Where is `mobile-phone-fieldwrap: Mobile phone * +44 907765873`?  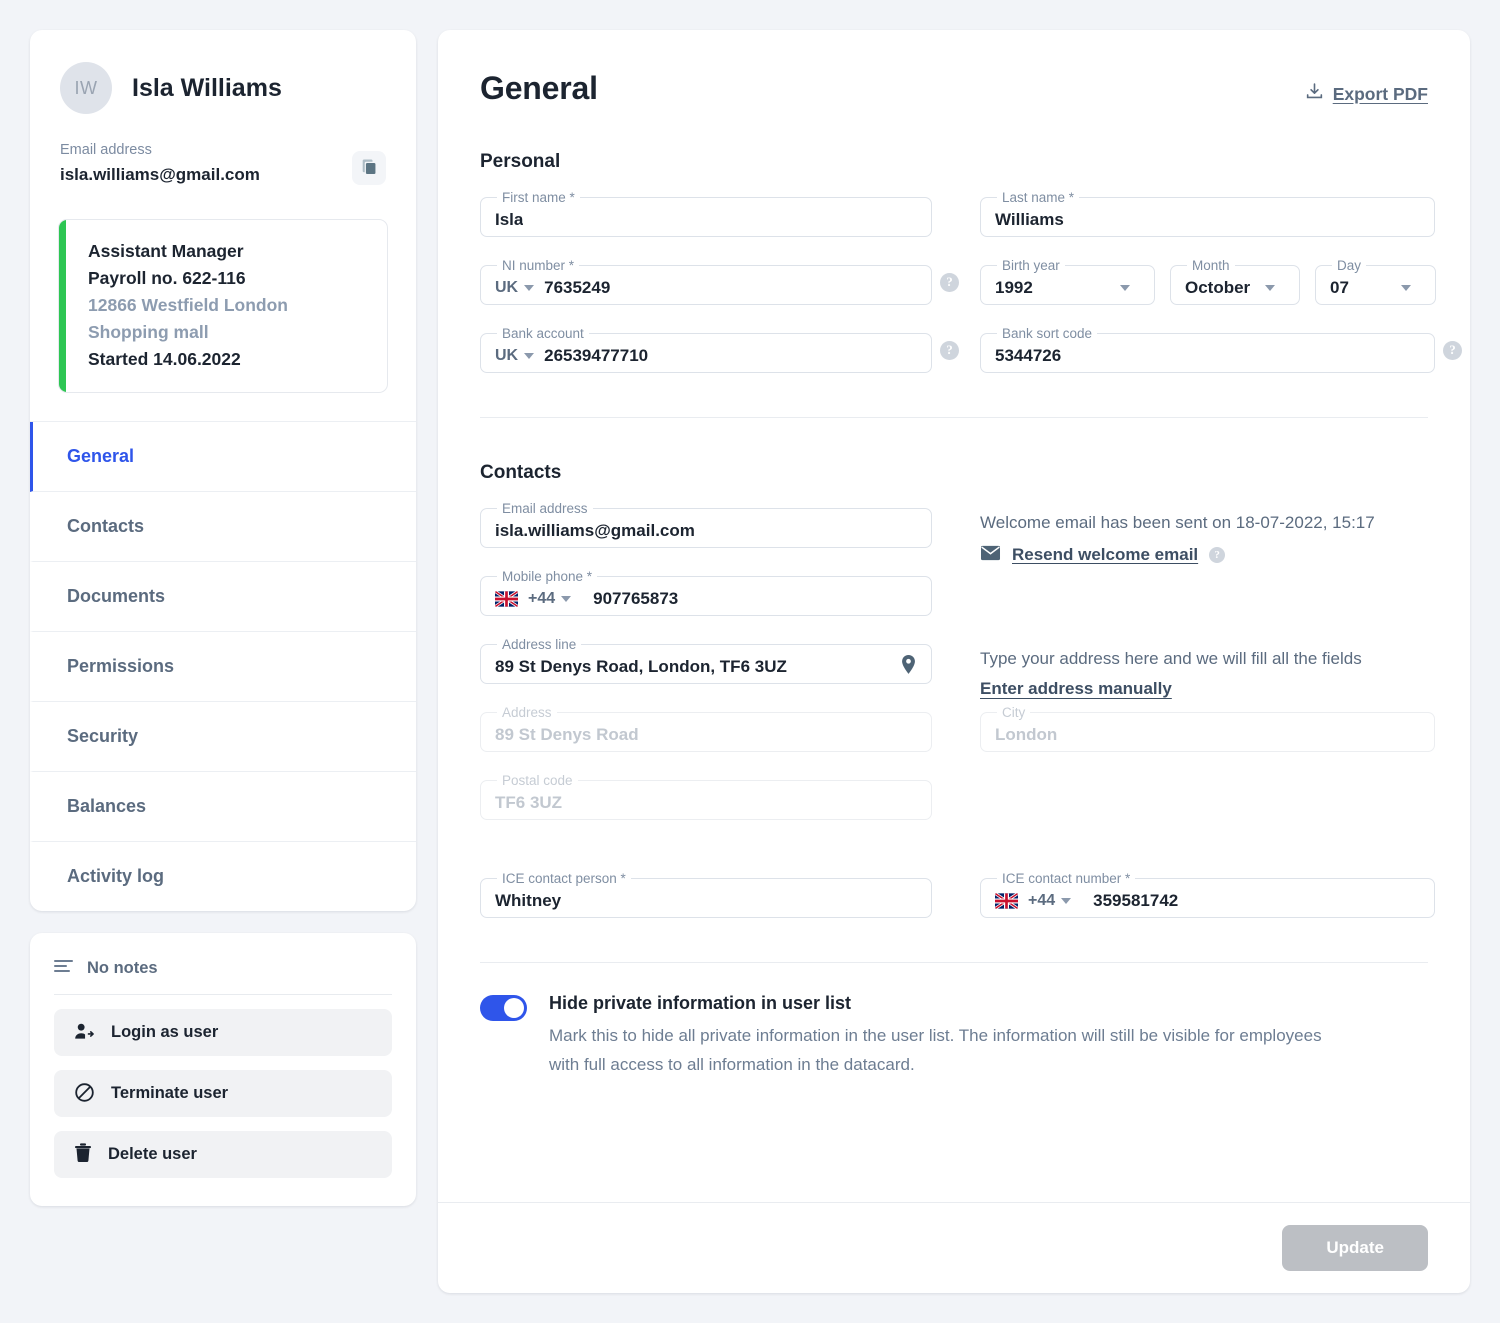
mobile-phone-fieldwrap: Mobile phone * +44 907765873 is located at coordinates (730, 593).